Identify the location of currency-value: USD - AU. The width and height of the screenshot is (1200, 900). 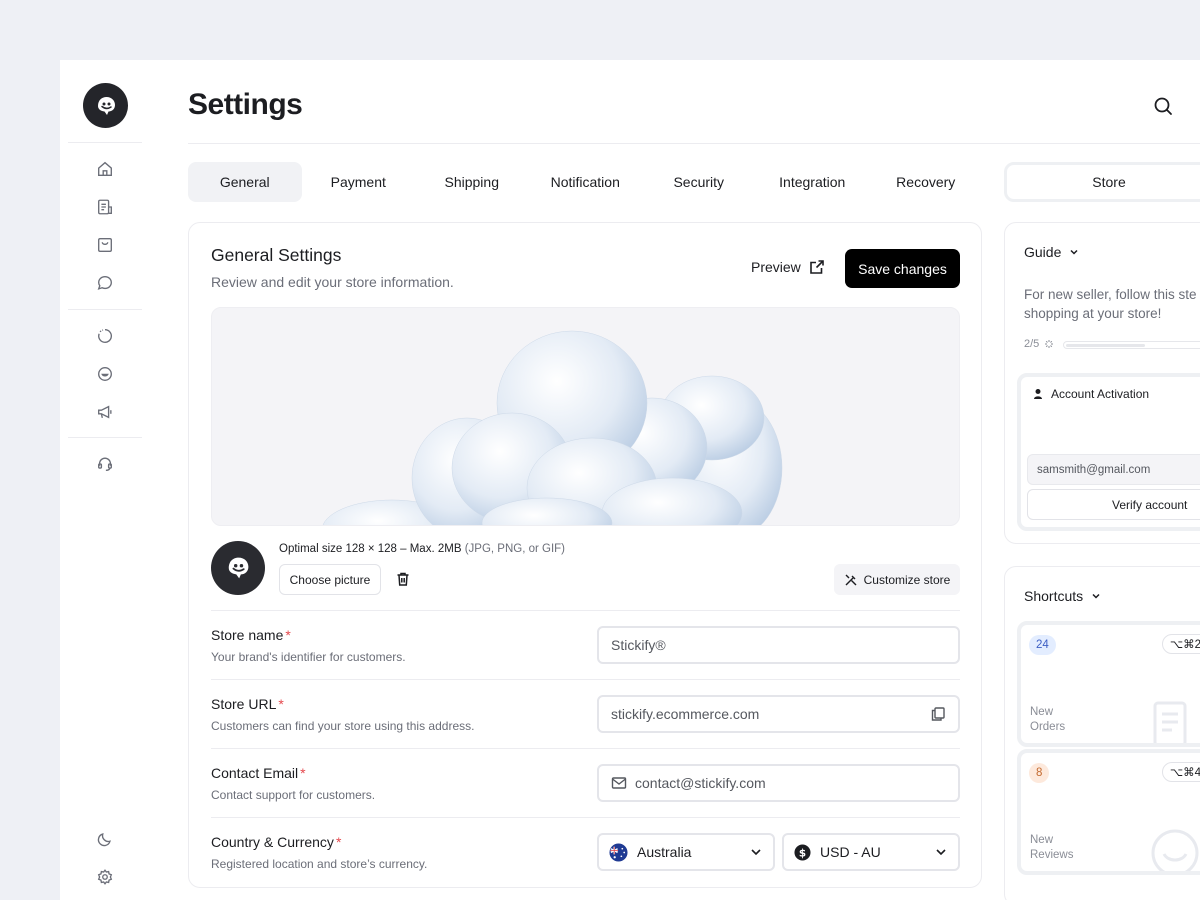
(850, 852).